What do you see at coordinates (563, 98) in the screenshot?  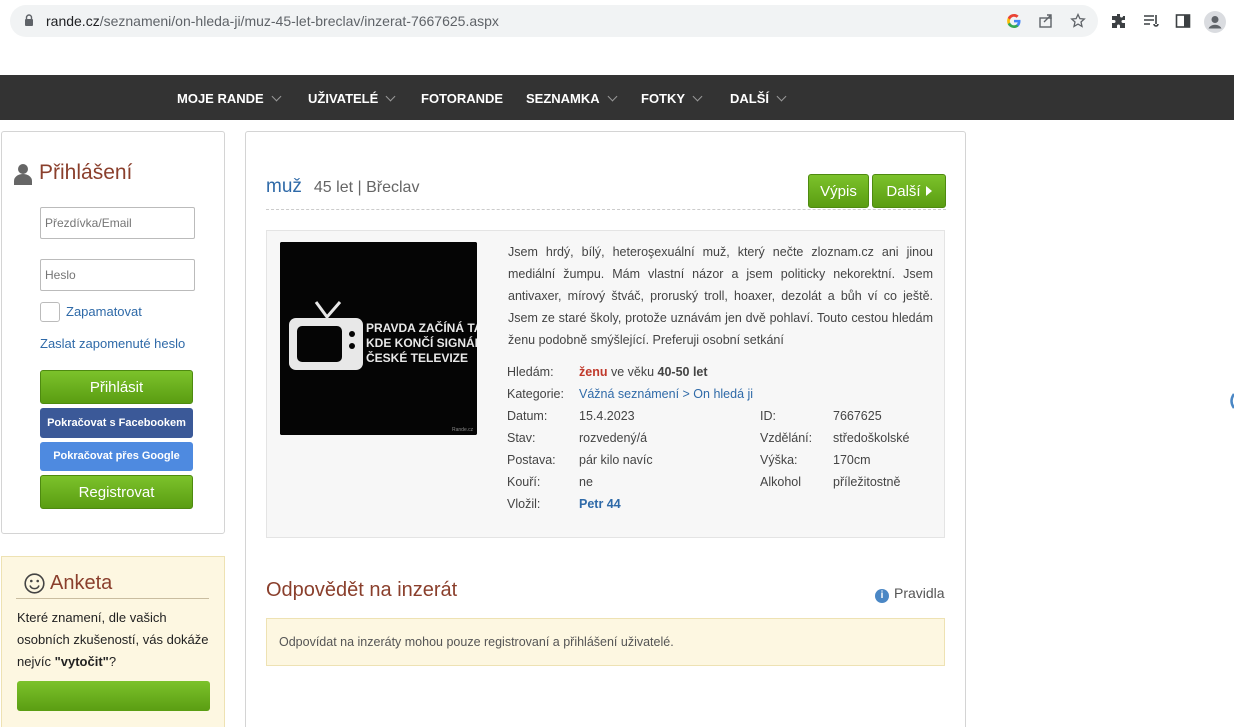 I see `nav-label: SEZNAMKA` at bounding box center [563, 98].